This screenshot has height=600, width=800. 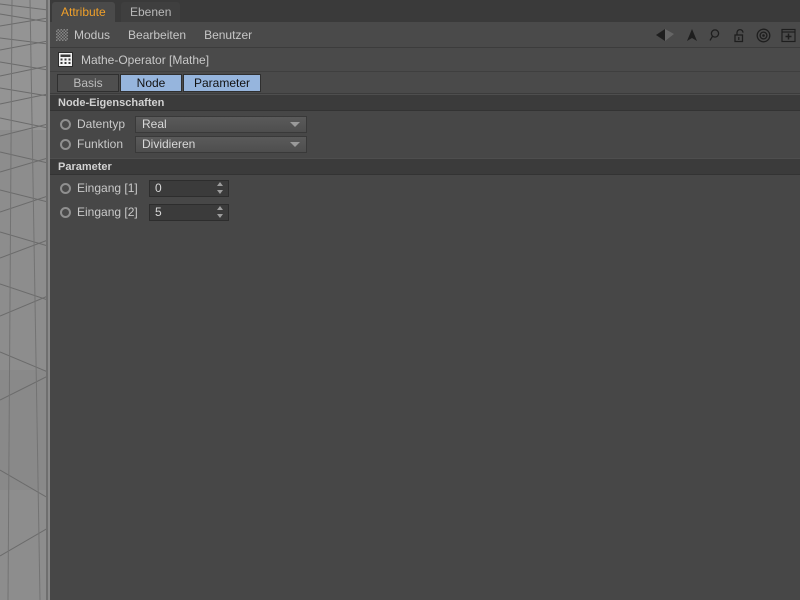 What do you see at coordinates (169, 144) in the screenshot?
I see `funktion-value: Dividieren` at bounding box center [169, 144].